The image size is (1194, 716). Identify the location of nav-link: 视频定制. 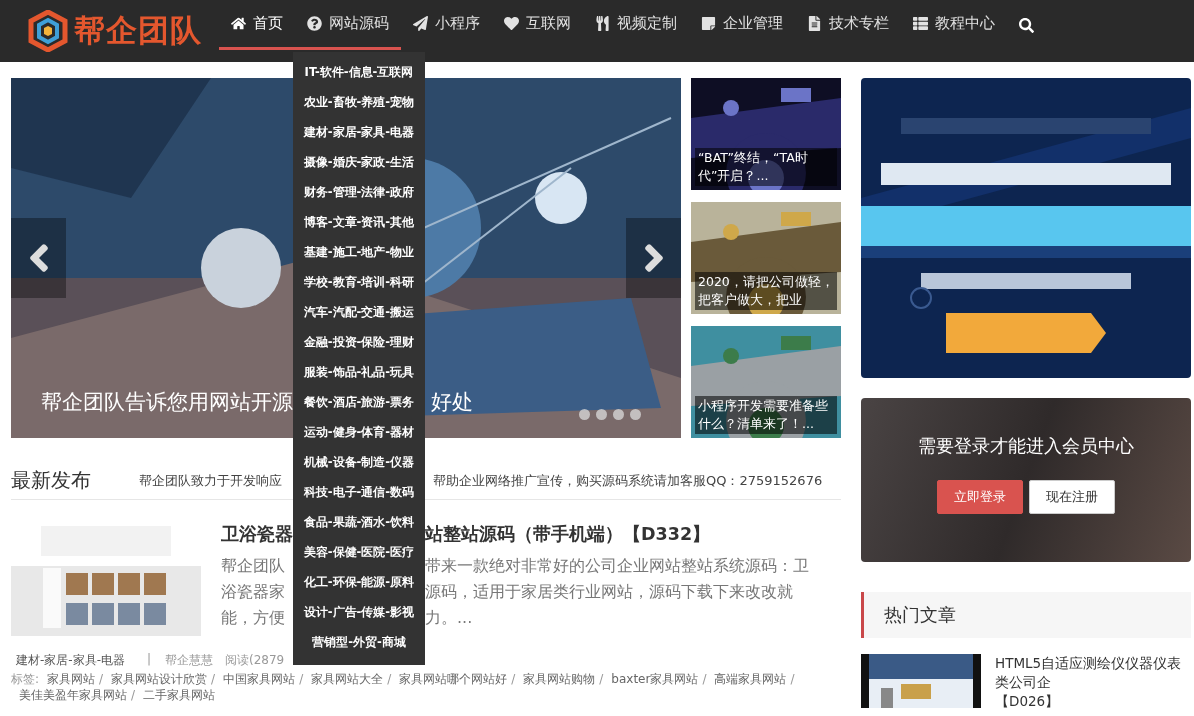
(636, 25).